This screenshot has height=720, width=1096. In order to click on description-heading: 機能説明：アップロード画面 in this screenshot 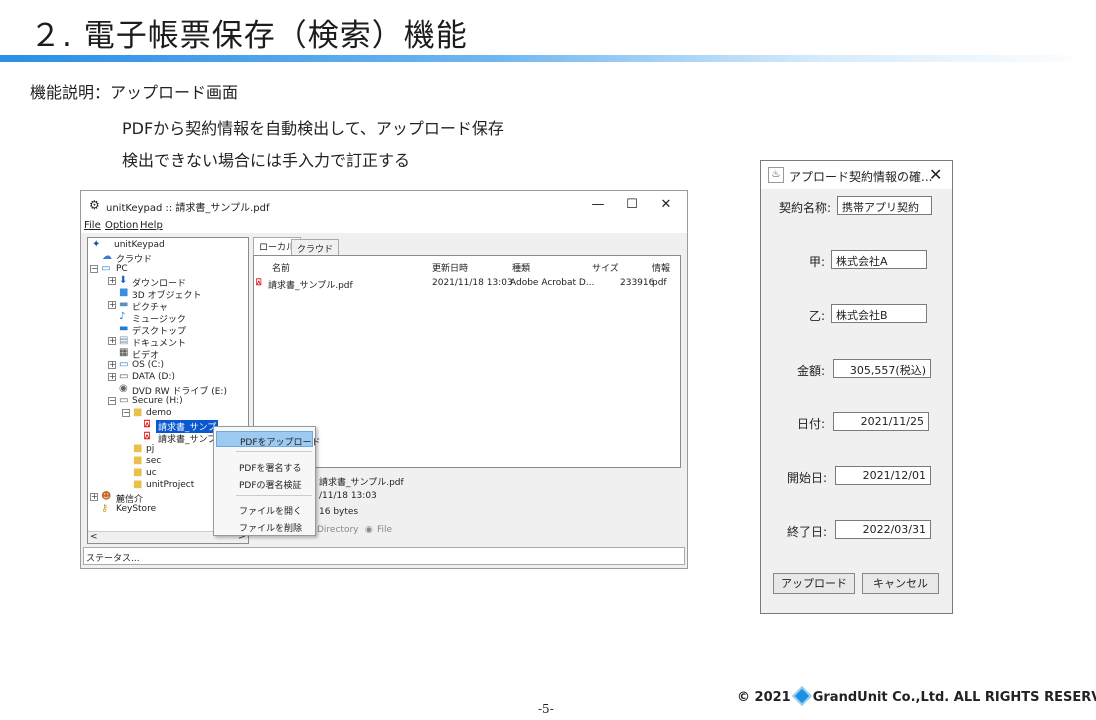, I will do `click(134, 92)`.